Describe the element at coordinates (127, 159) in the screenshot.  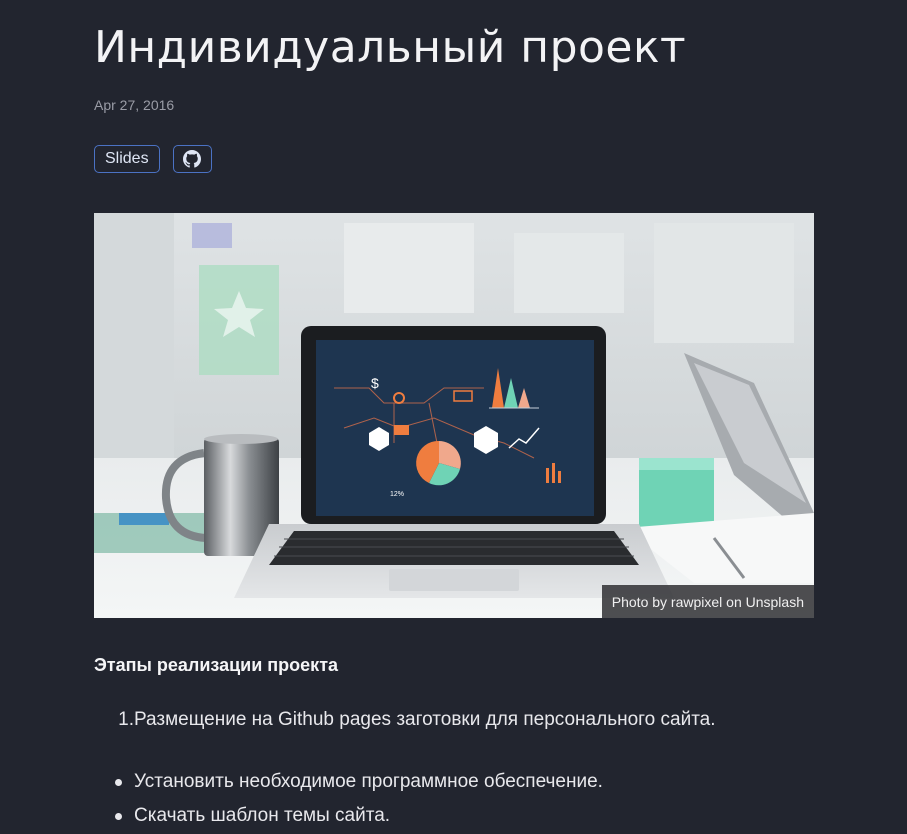
I see `slides-button: Slides` at that location.